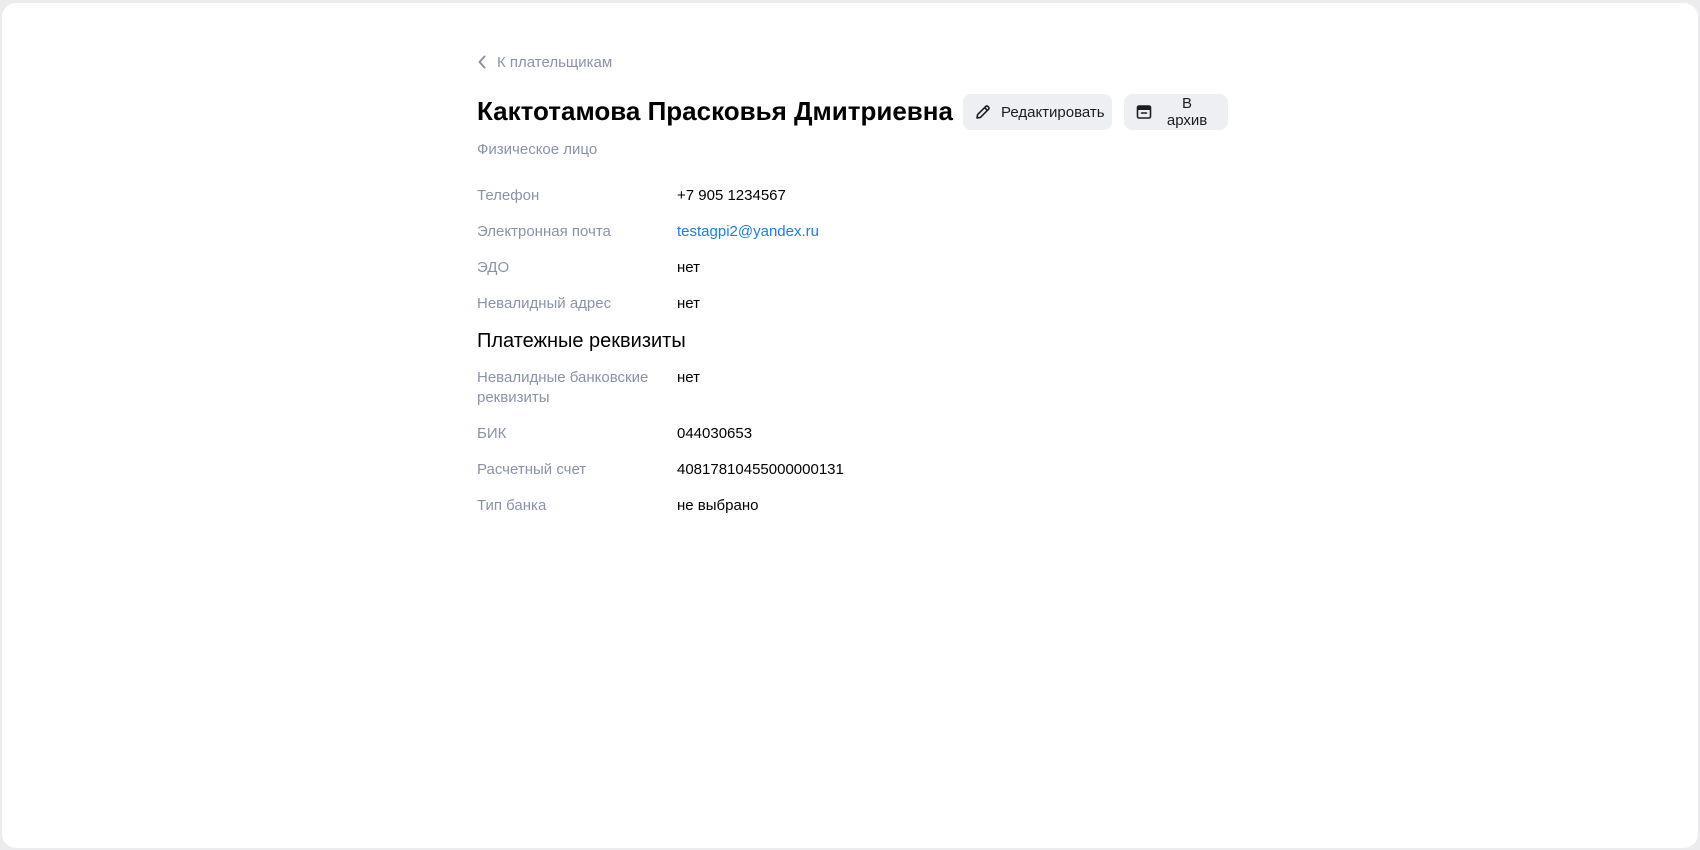  I want to click on field-row-bik: БИК 044030653, so click(777, 434).